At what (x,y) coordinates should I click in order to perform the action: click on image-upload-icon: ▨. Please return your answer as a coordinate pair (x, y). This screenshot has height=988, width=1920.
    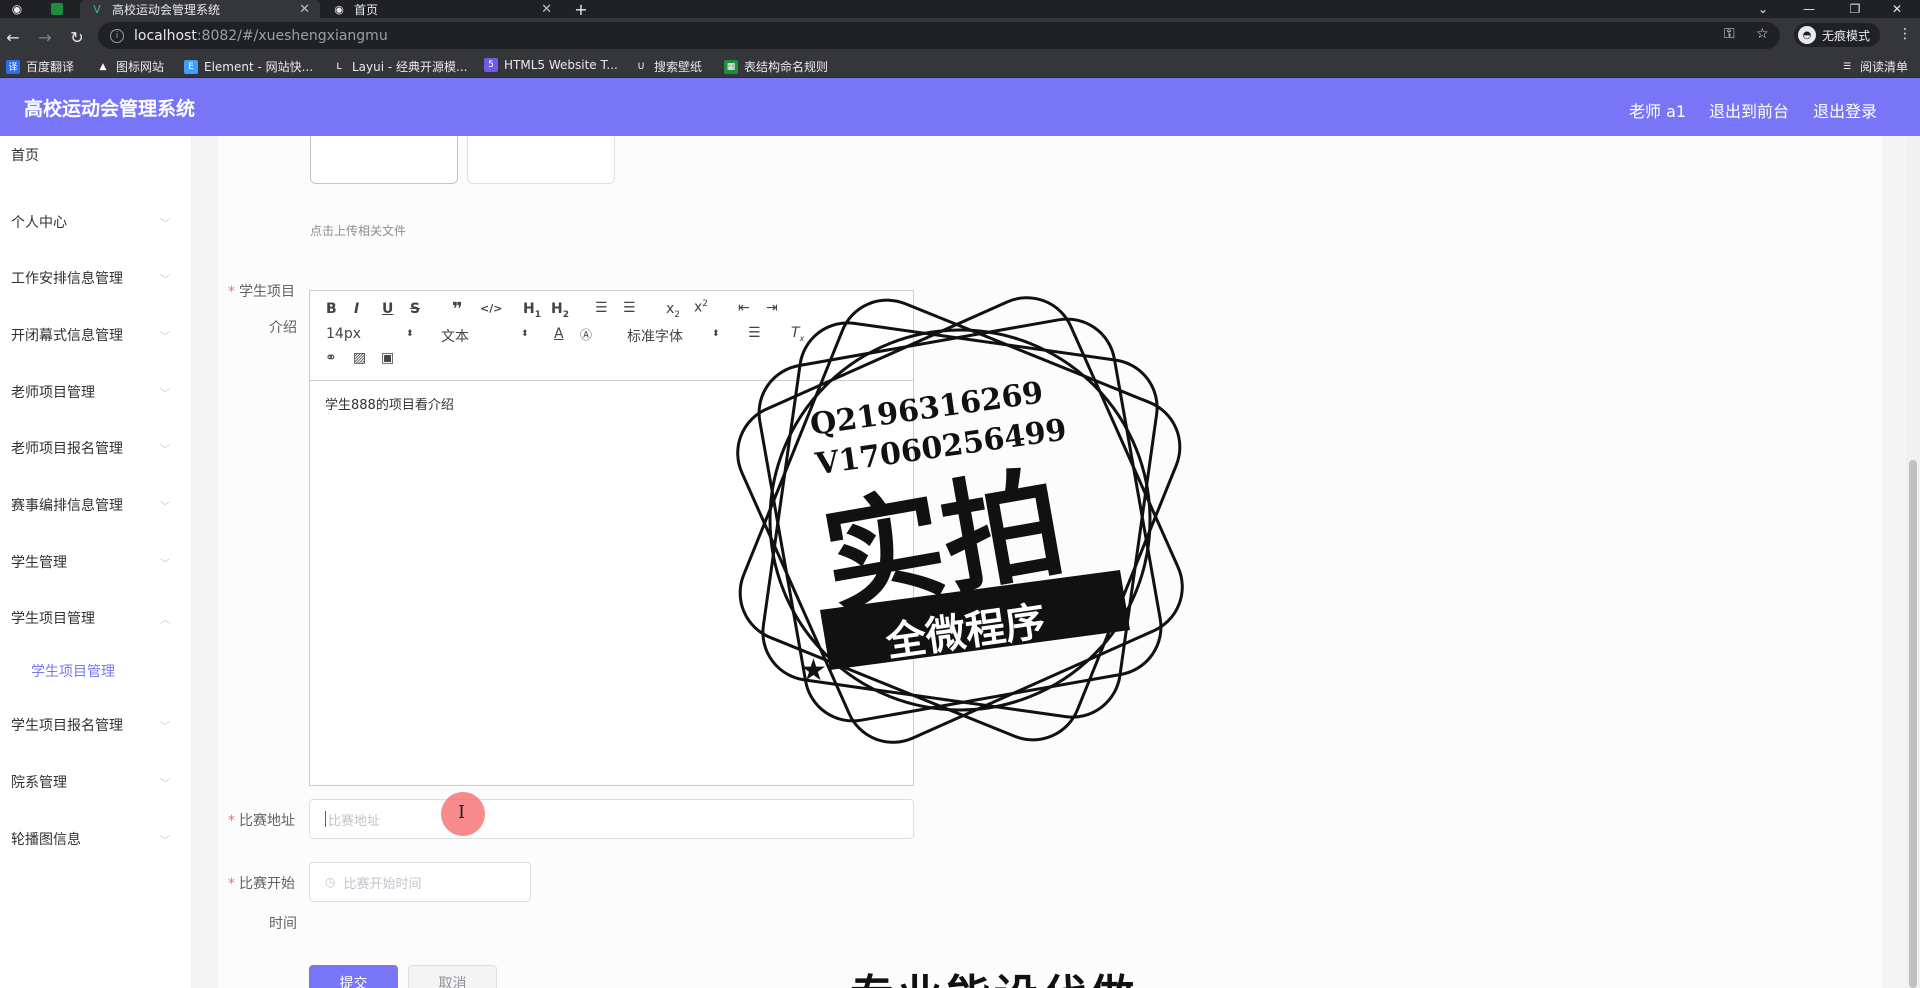
    Looking at the image, I should click on (359, 358).